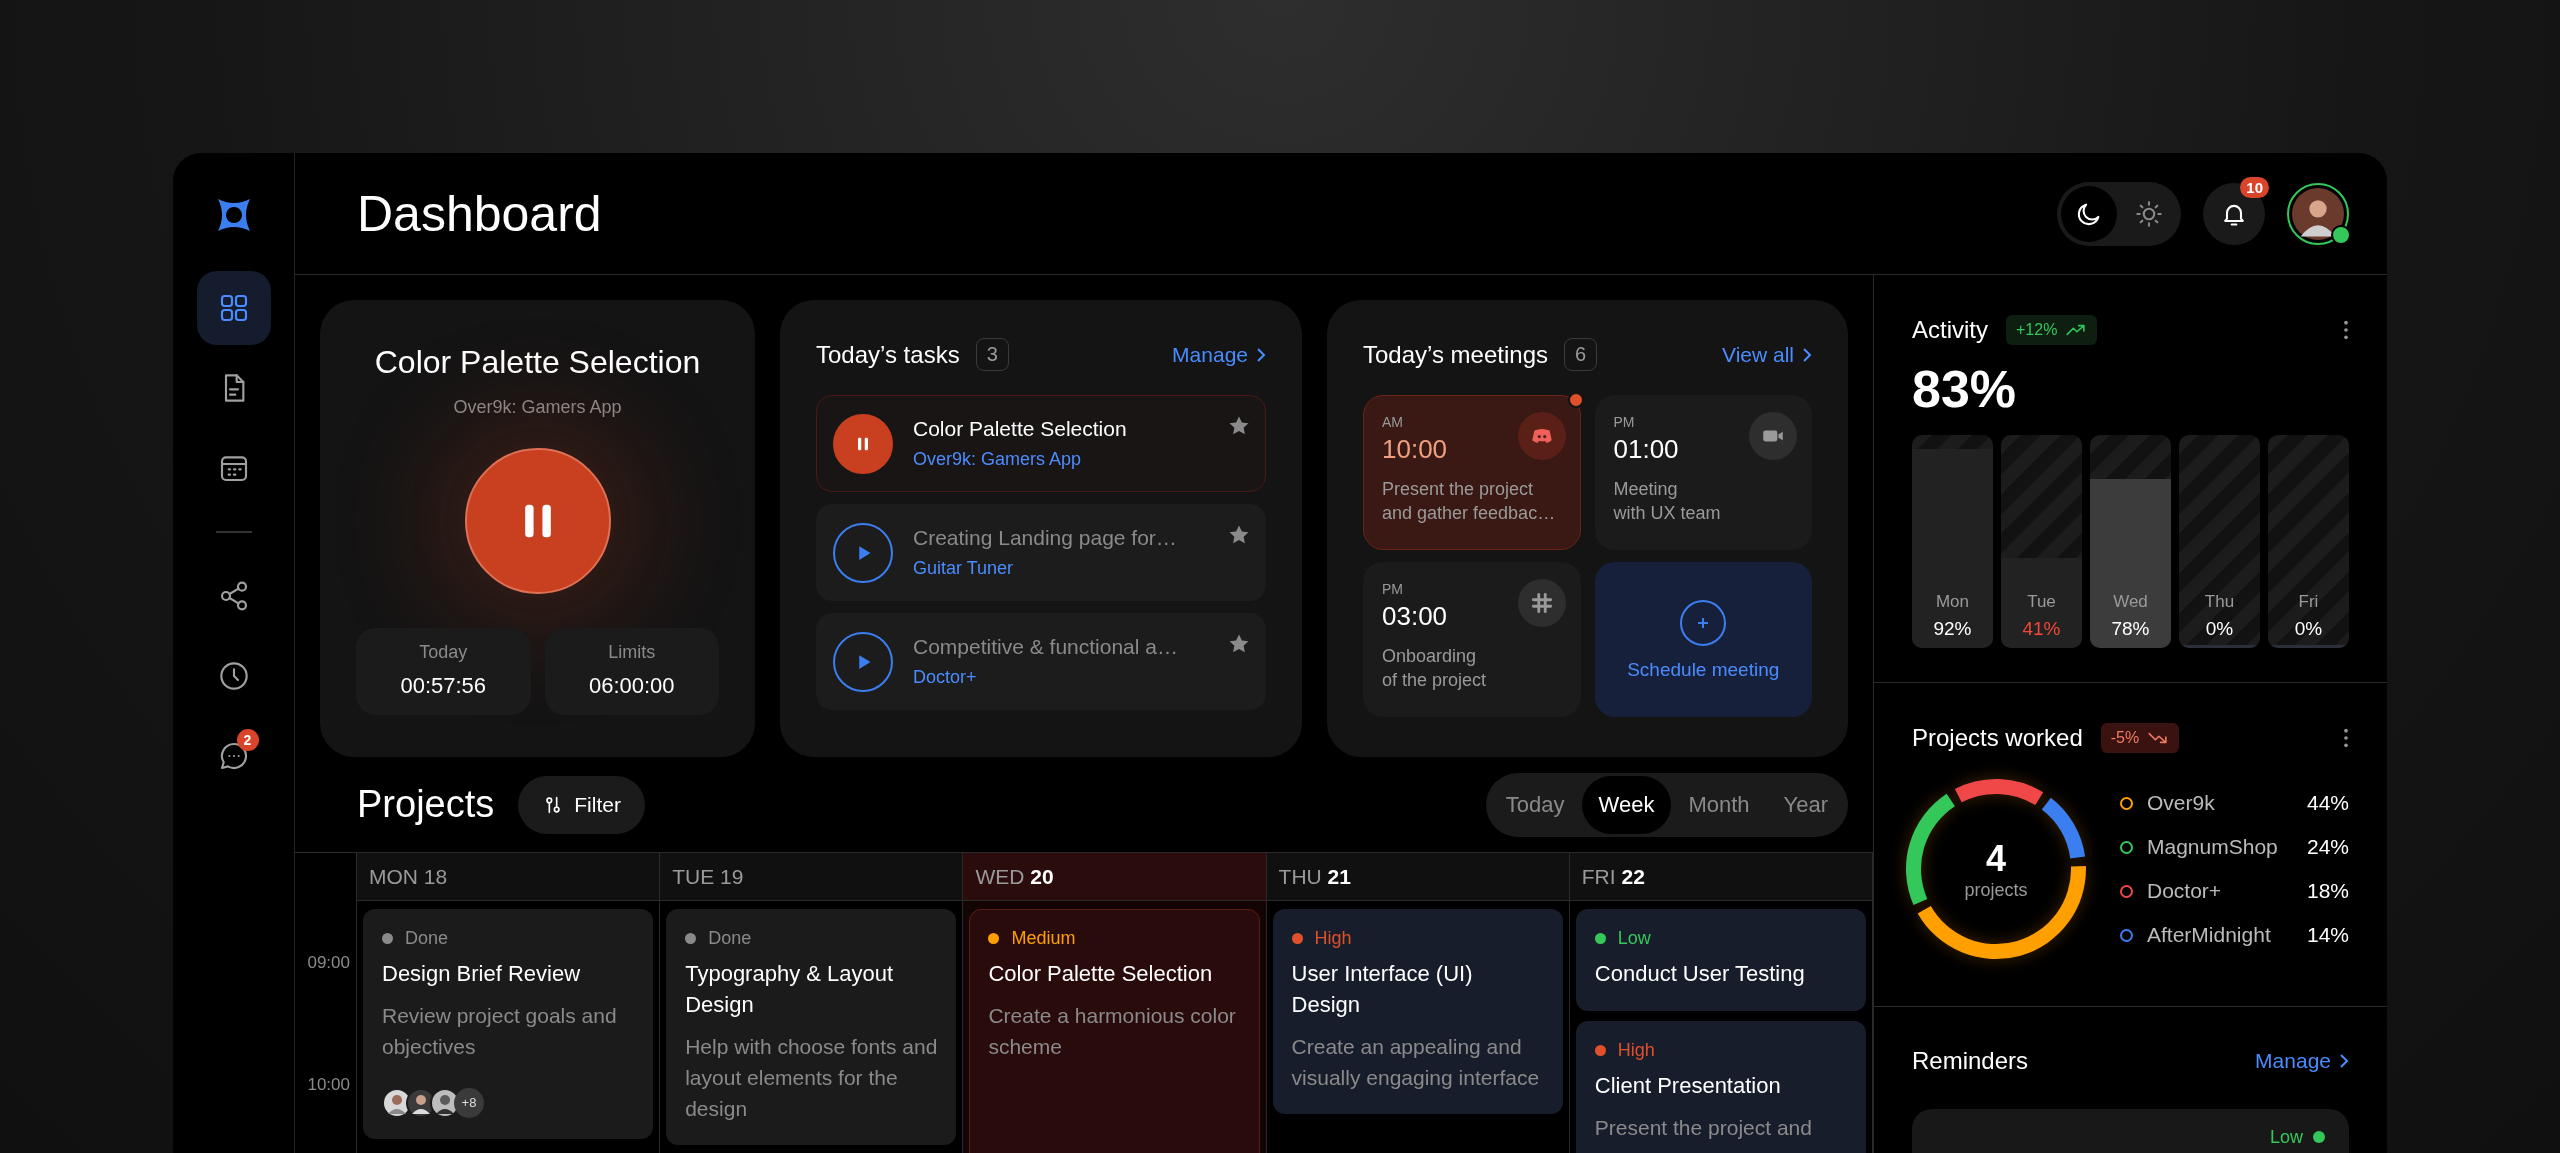  What do you see at coordinates (1014, 876) in the screenshot?
I see `day-label: WED 20` at bounding box center [1014, 876].